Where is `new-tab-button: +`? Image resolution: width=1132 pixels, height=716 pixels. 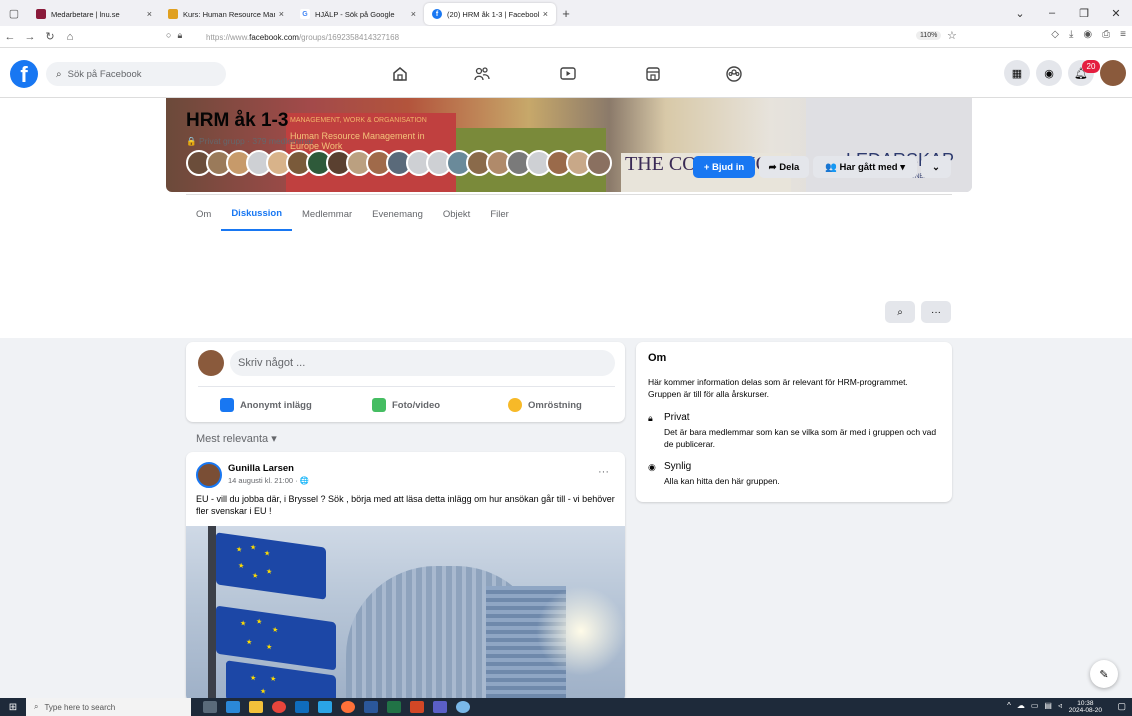 new-tab-button: + is located at coordinates (566, 13).